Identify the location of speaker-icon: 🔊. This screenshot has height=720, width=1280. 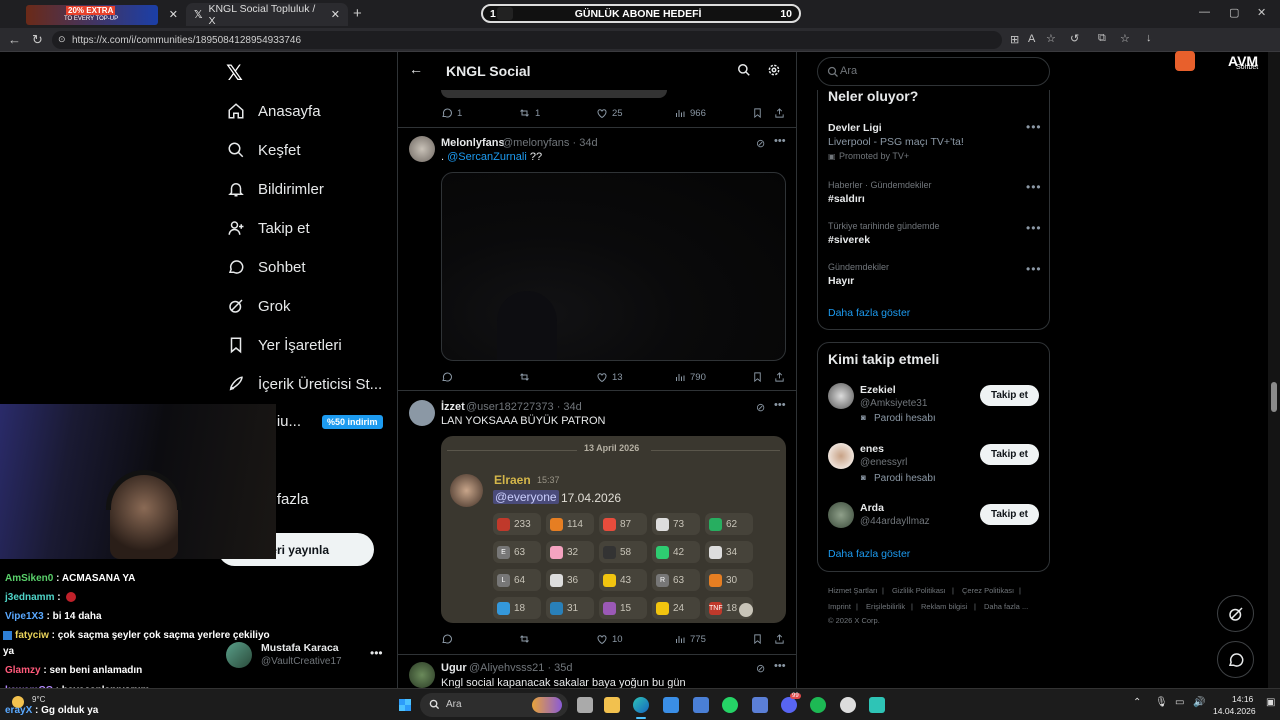
(1199, 702).